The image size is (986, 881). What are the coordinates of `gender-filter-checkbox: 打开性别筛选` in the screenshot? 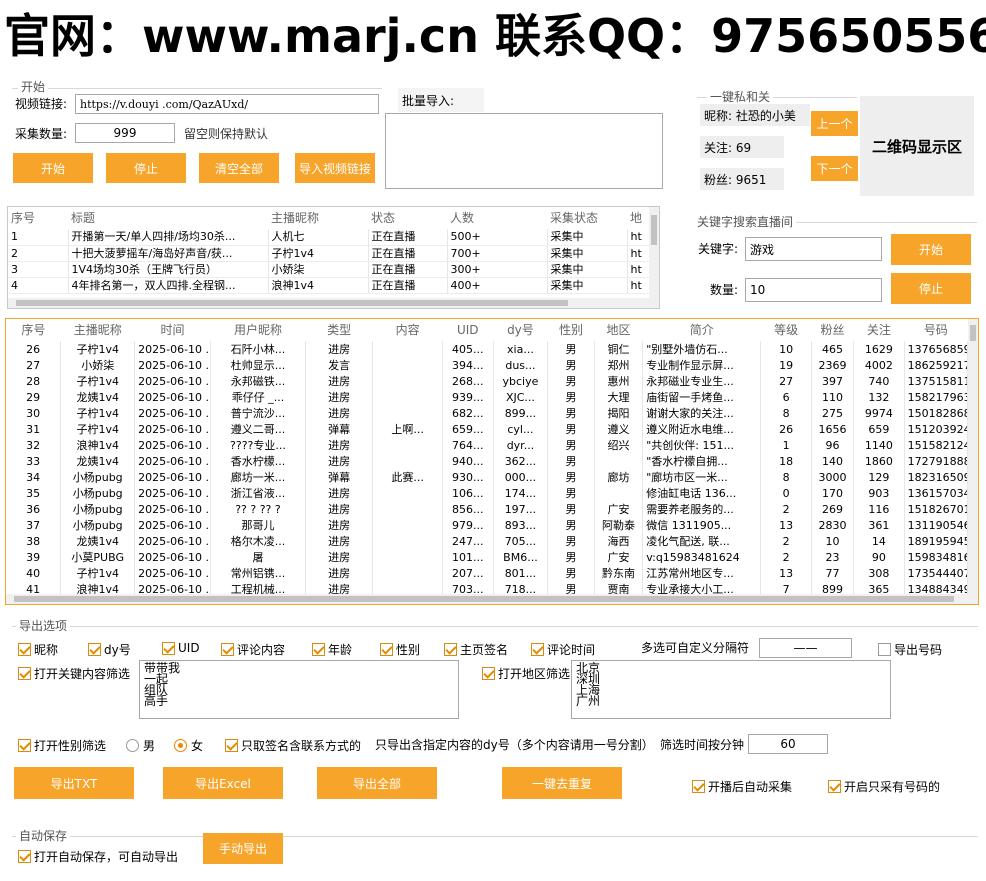 It's located at (62, 745).